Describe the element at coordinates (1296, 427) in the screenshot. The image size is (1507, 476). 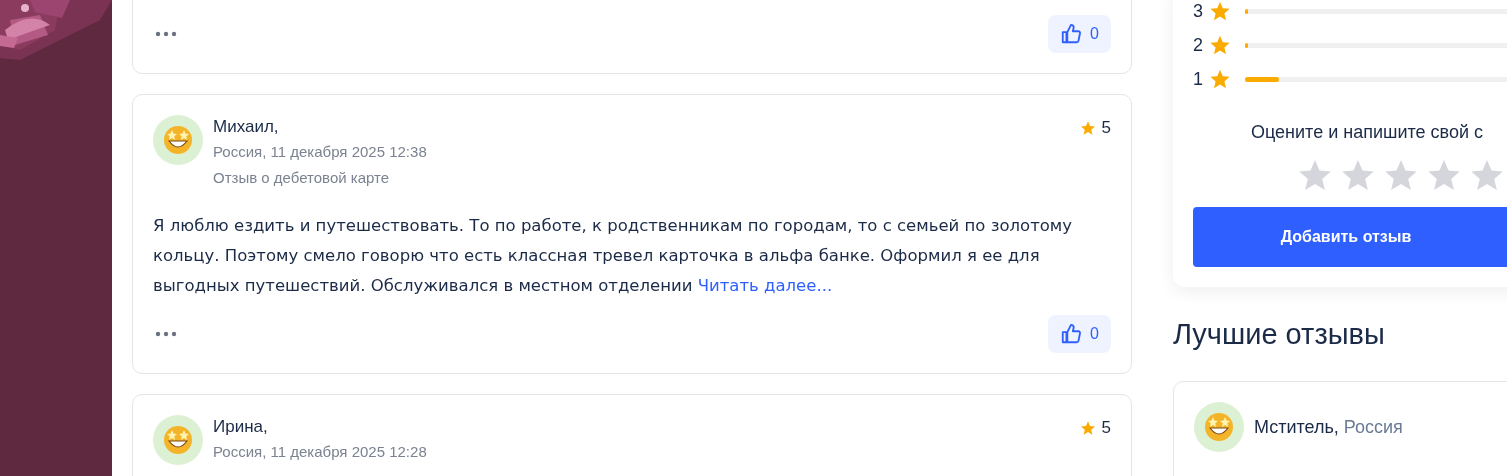
I see `reviewer-name: Мститель,` at that location.